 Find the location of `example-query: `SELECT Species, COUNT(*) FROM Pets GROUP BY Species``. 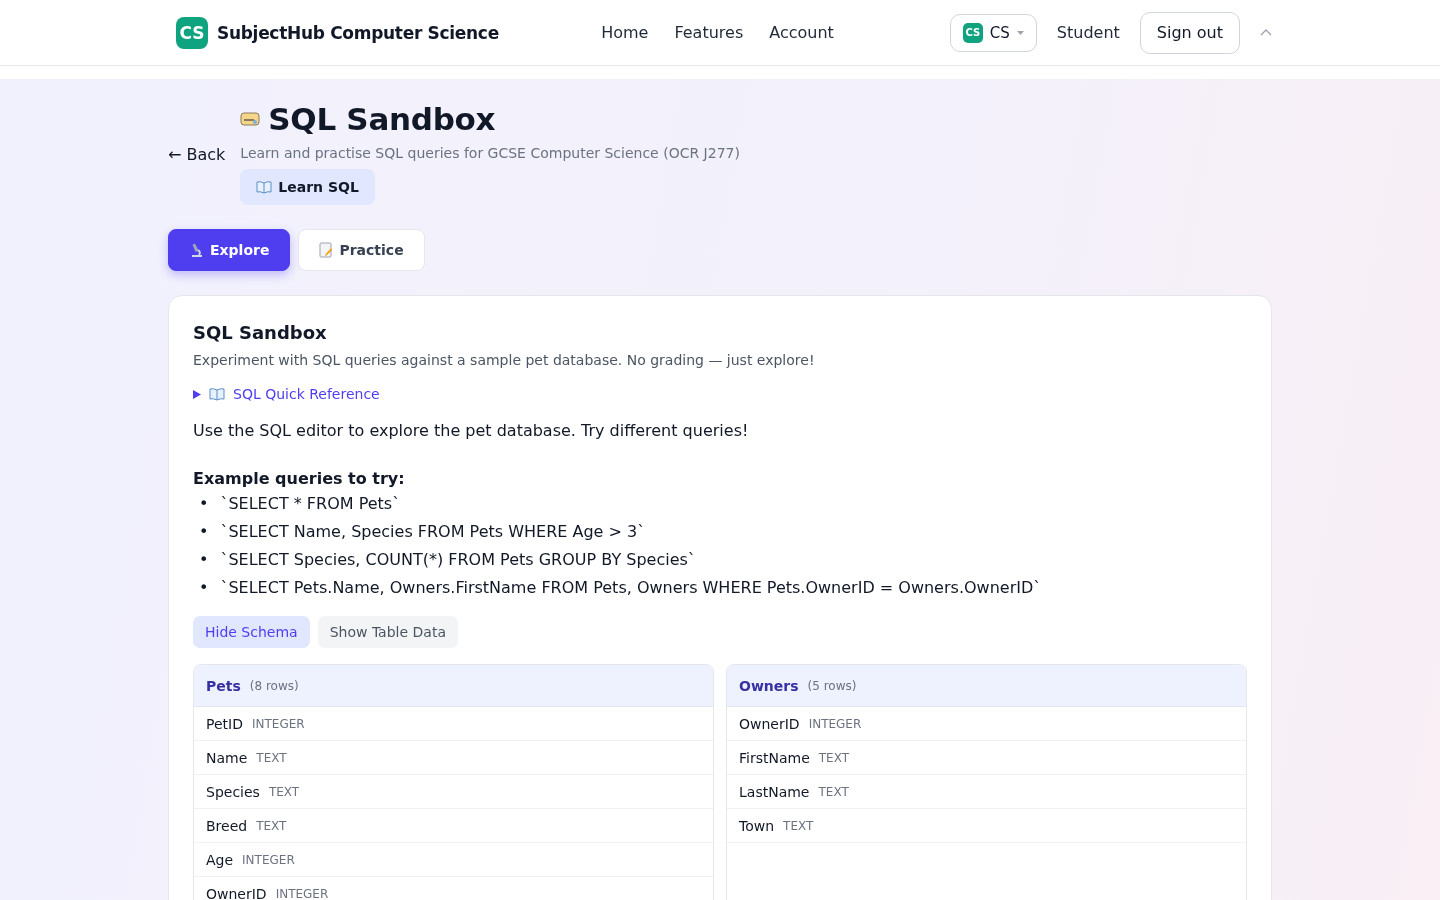

example-query: `SELECT Species, COUNT(*) FROM Pets GROUP BY Species` is located at coordinates (458, 560).